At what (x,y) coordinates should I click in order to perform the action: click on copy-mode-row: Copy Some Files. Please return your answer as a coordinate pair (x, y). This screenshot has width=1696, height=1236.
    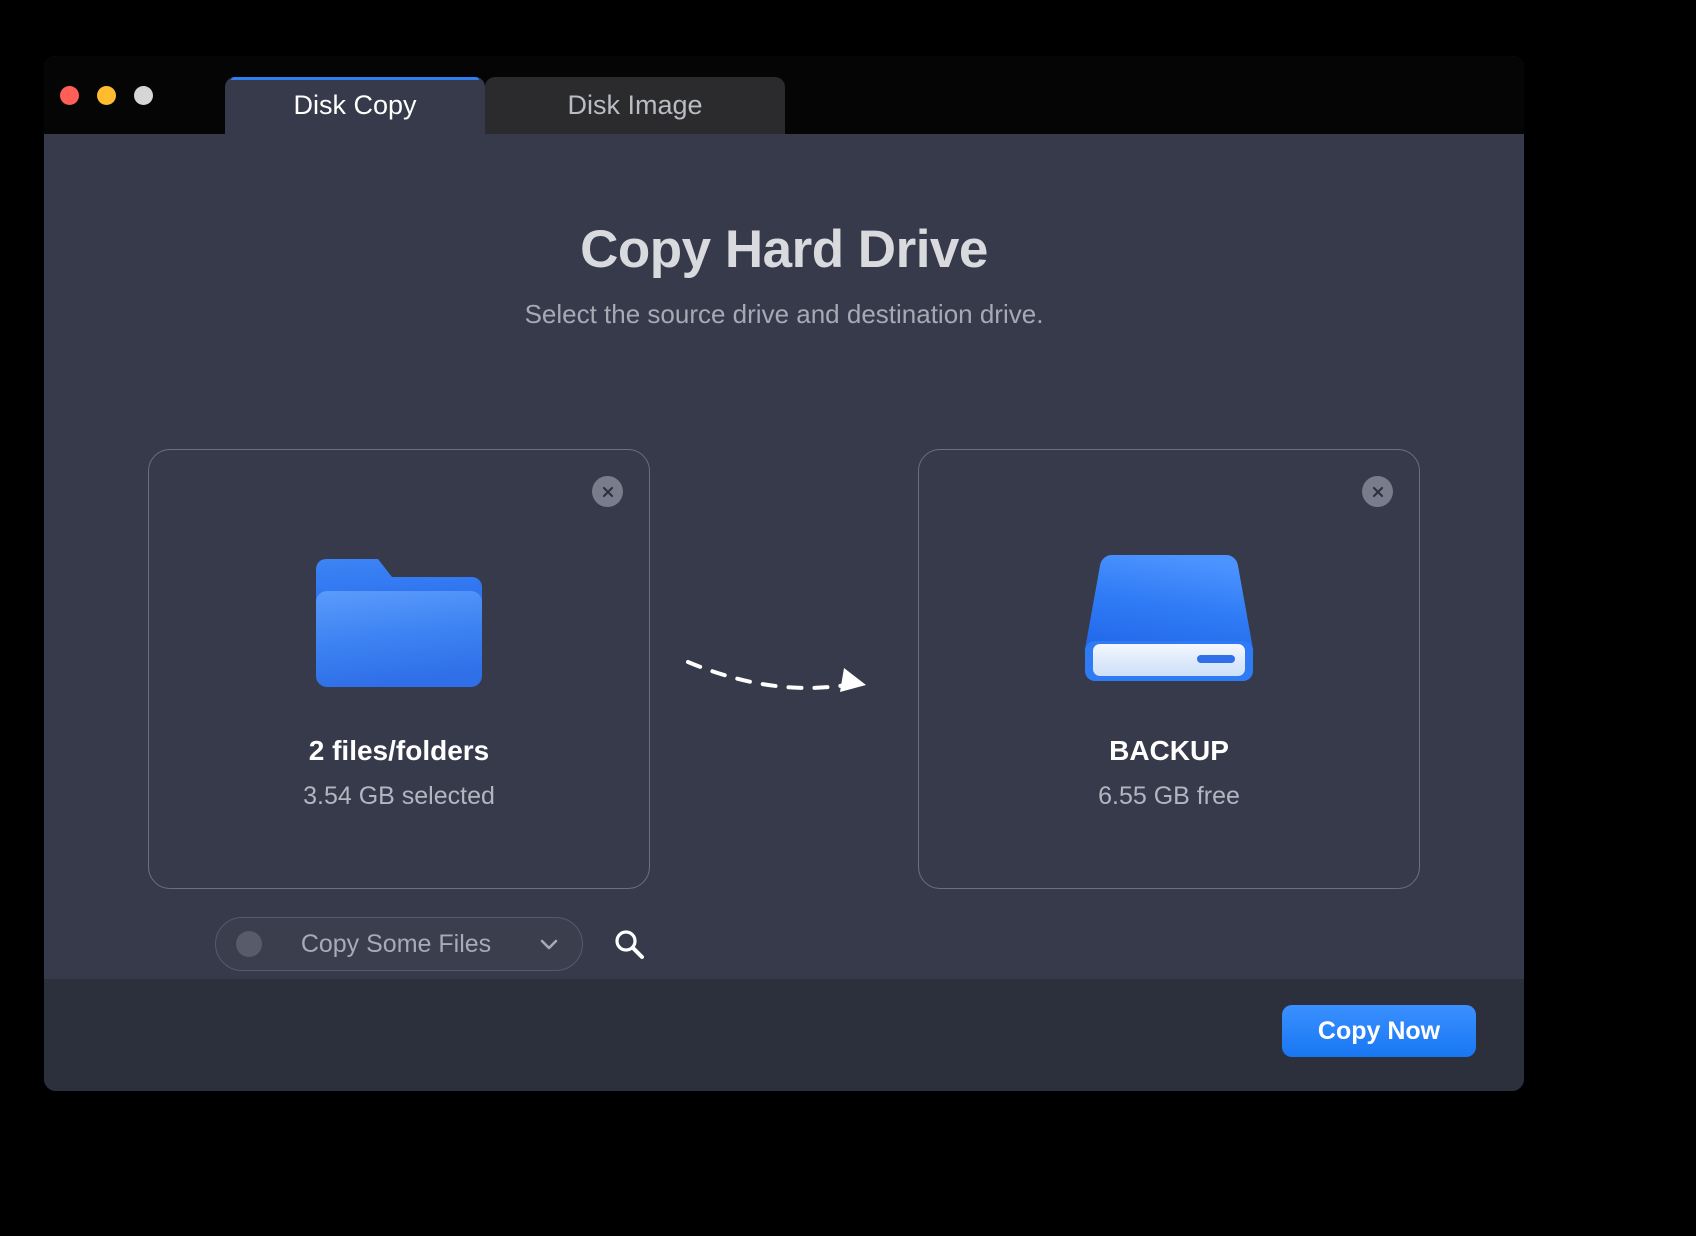
    Looking at the image, I should click on (432, 944).